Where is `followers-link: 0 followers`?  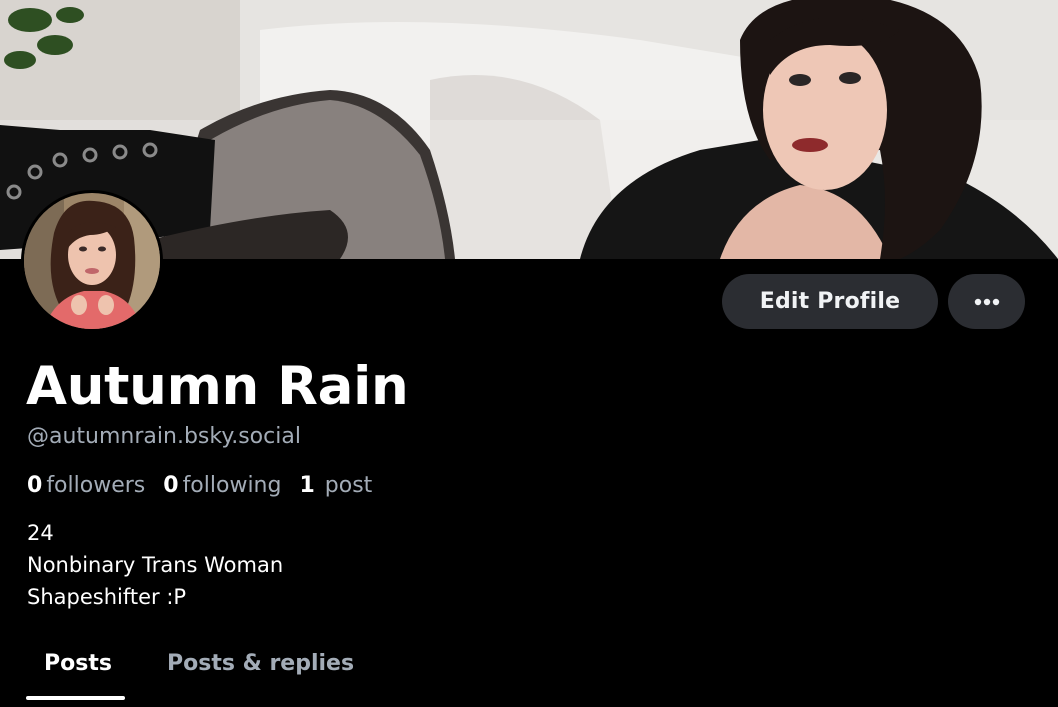 followers-link: 0 followers is located at coordinates (86, 486).